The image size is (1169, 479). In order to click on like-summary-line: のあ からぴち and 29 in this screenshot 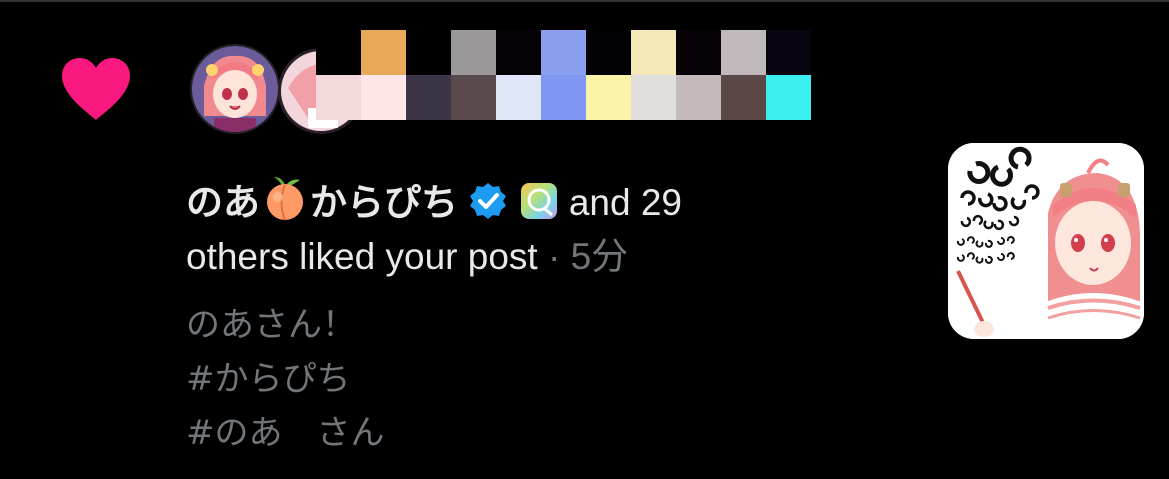, I will do `click(546, 202)`.